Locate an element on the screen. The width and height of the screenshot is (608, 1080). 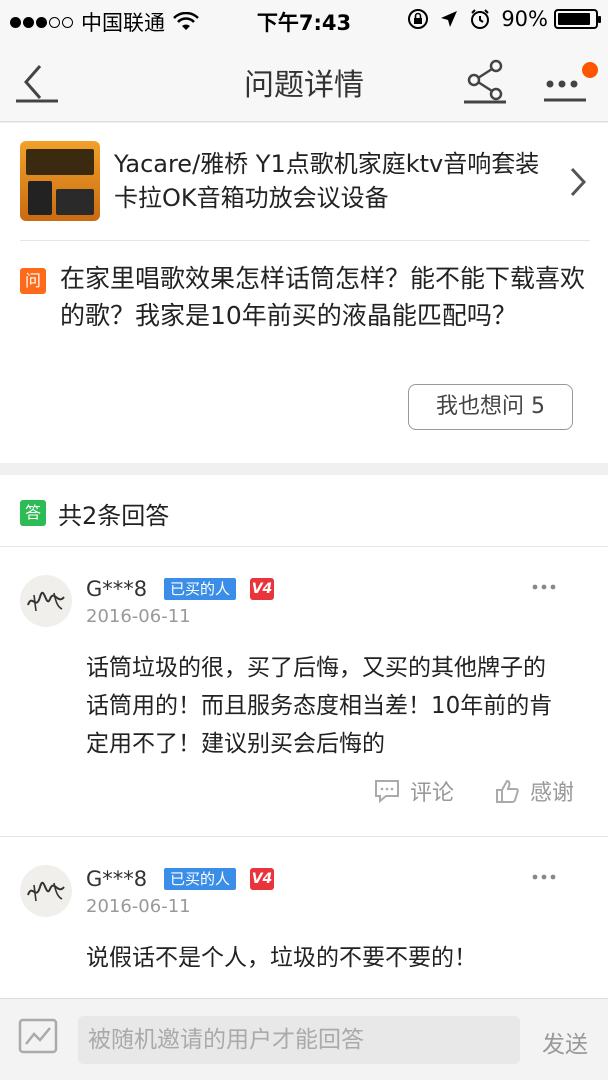
thanks-icon is located at coordinates (507, 791).